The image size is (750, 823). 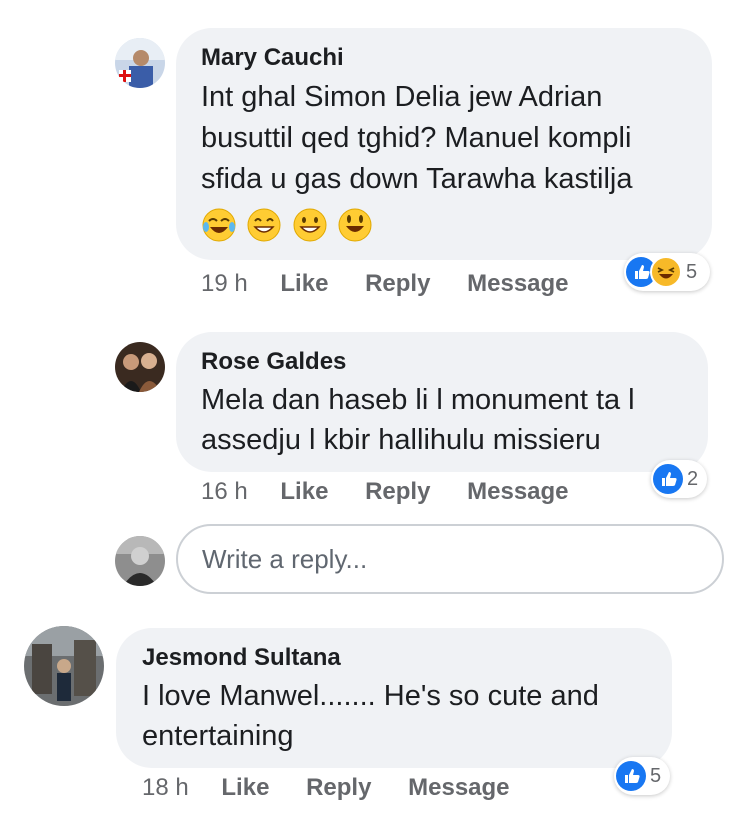 I want to click on comment-timestamp: 16 h, so click(x=224, y=491).